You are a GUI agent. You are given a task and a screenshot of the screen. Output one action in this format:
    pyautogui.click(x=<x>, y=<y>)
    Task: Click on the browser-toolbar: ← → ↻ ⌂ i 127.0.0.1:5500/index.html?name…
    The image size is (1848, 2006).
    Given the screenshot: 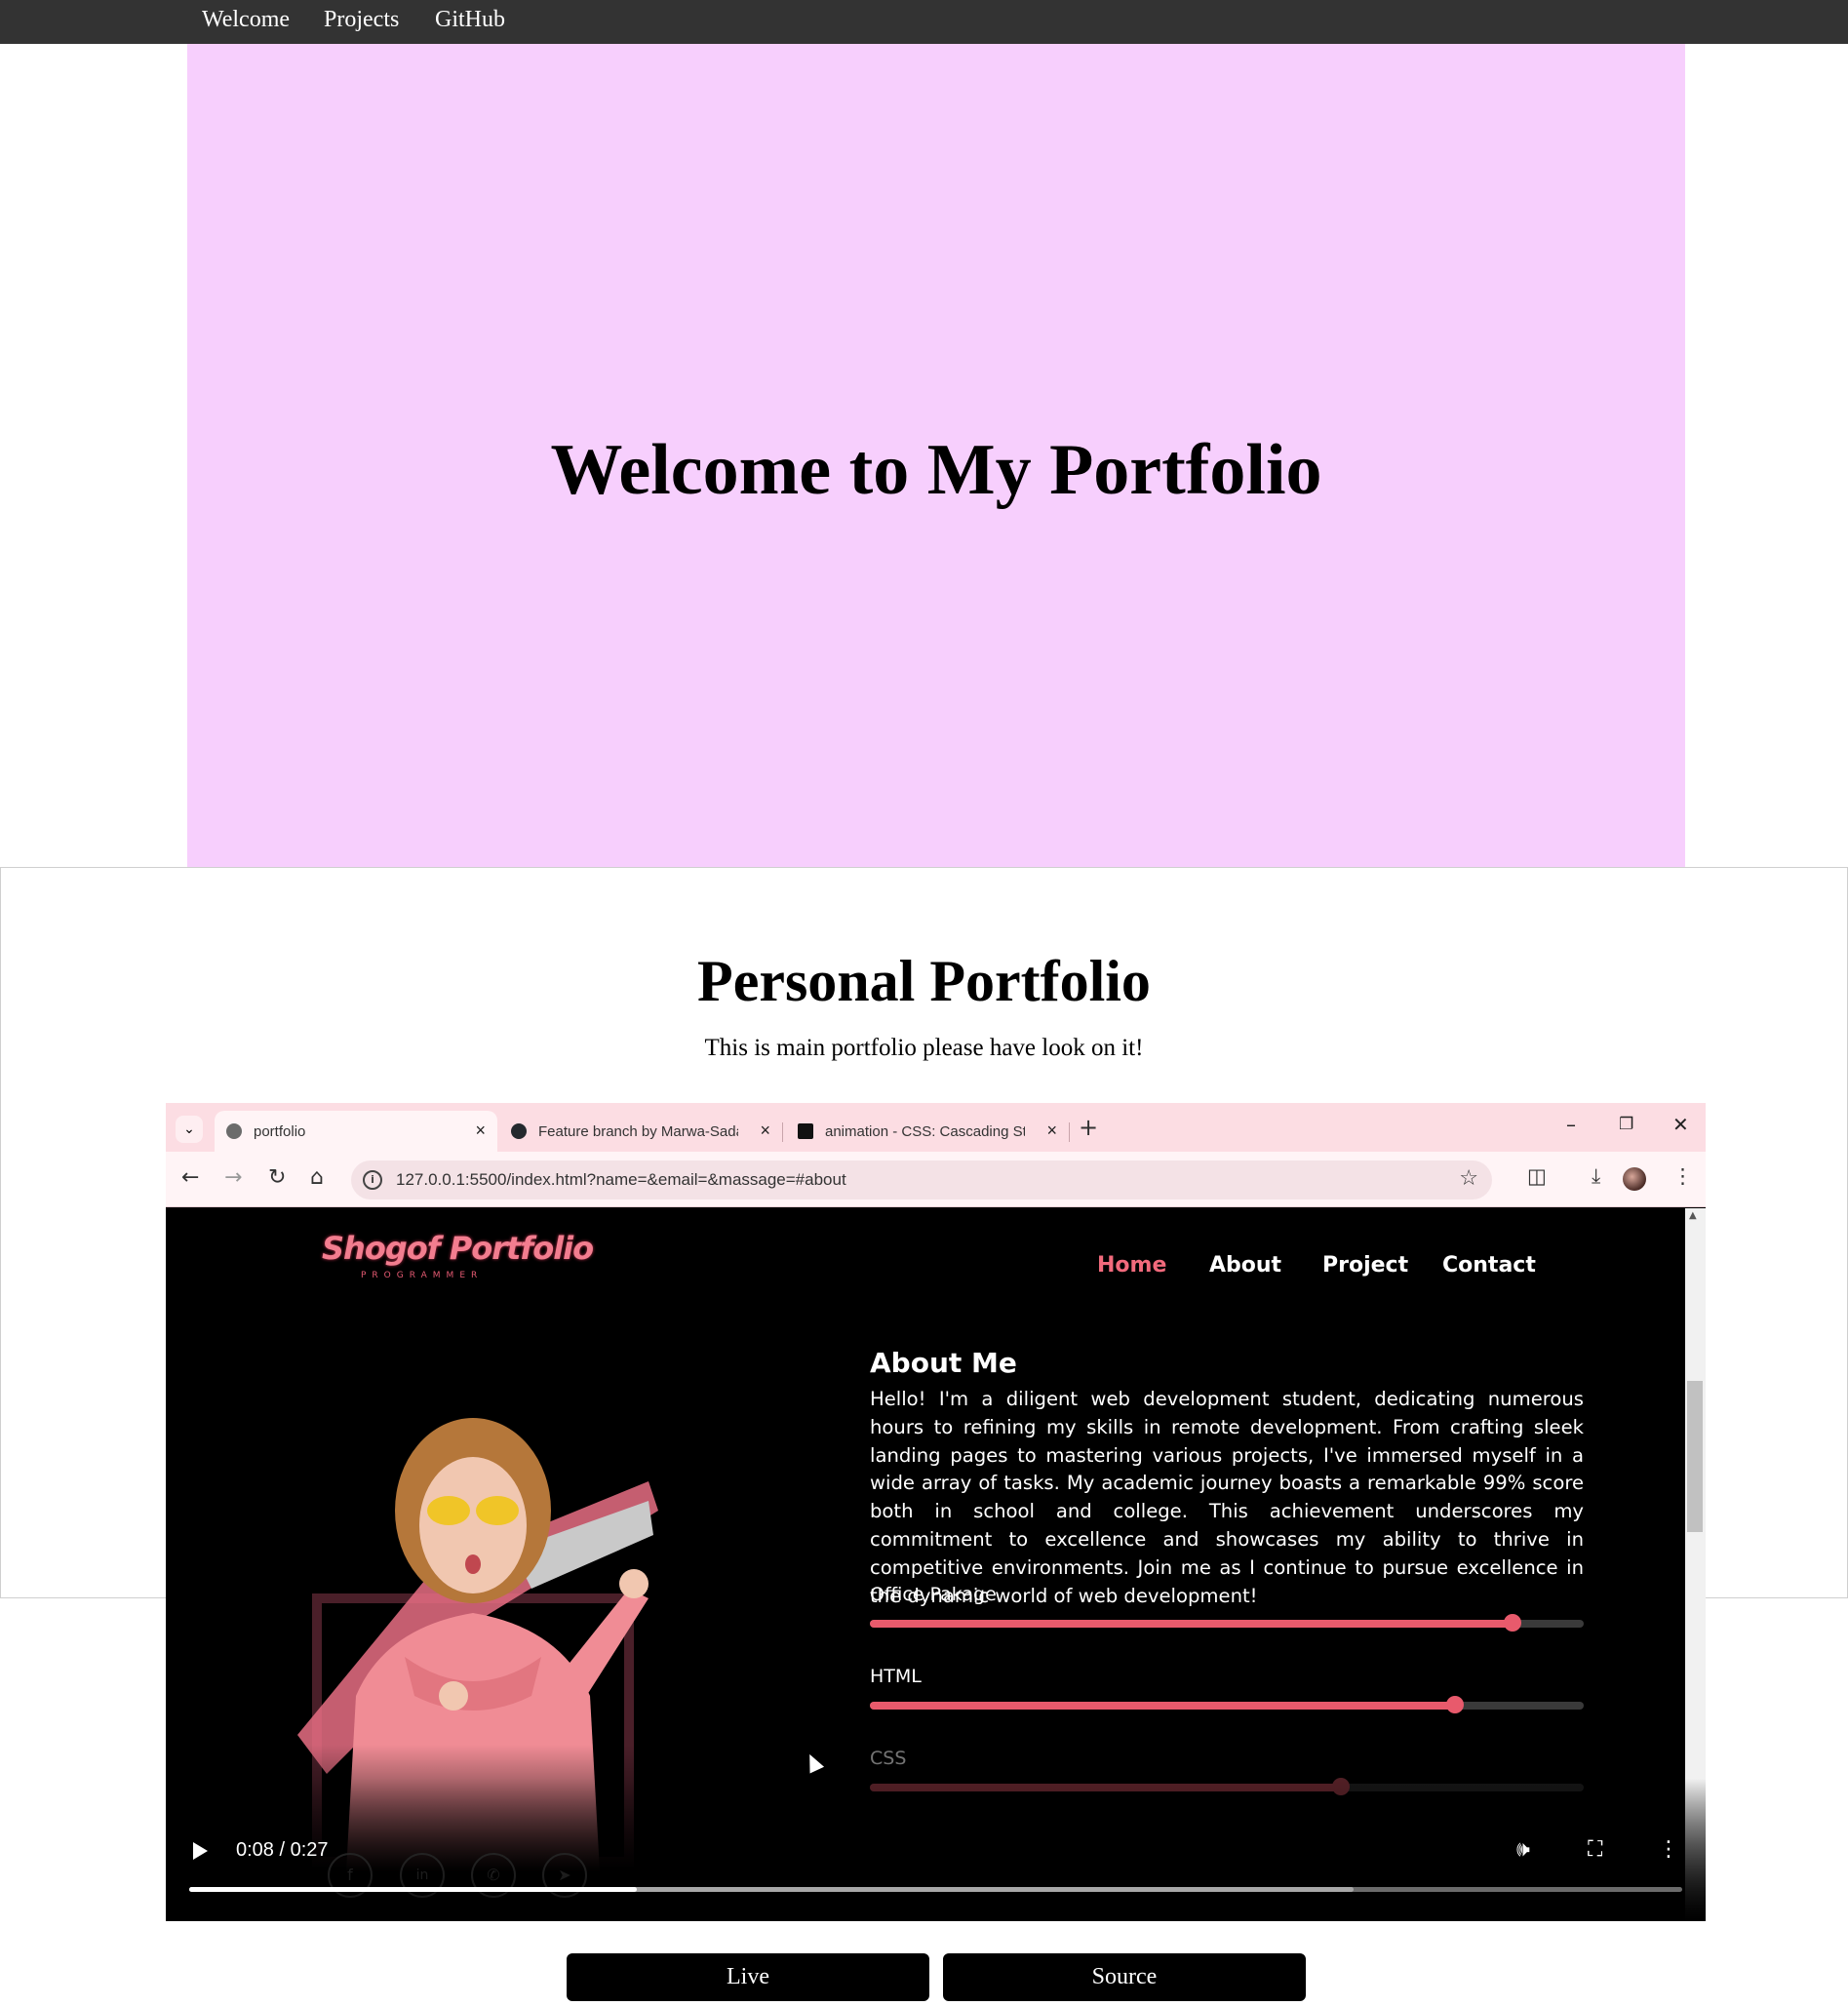 What is the action you would take?
    pyautogui.click(x=936, y=1179)
    